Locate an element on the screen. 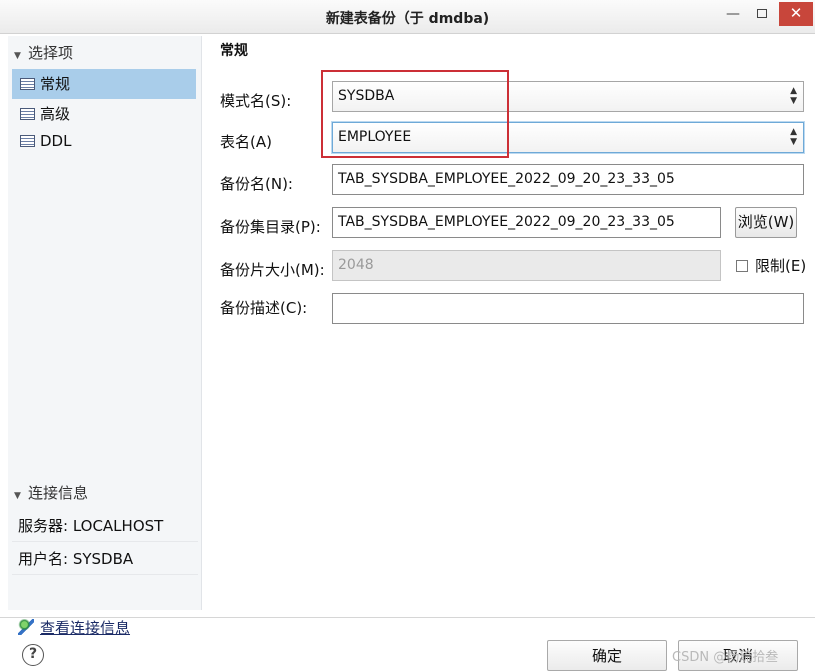  sidebar-item-label: 常规 is located at coordinates (55, 84).